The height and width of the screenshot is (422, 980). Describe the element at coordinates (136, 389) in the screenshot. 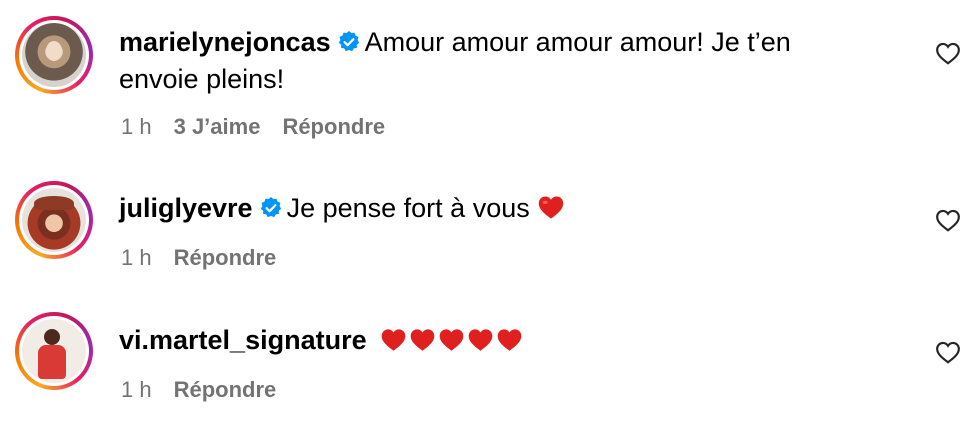

I see `timestamp: 1 h` at that location.